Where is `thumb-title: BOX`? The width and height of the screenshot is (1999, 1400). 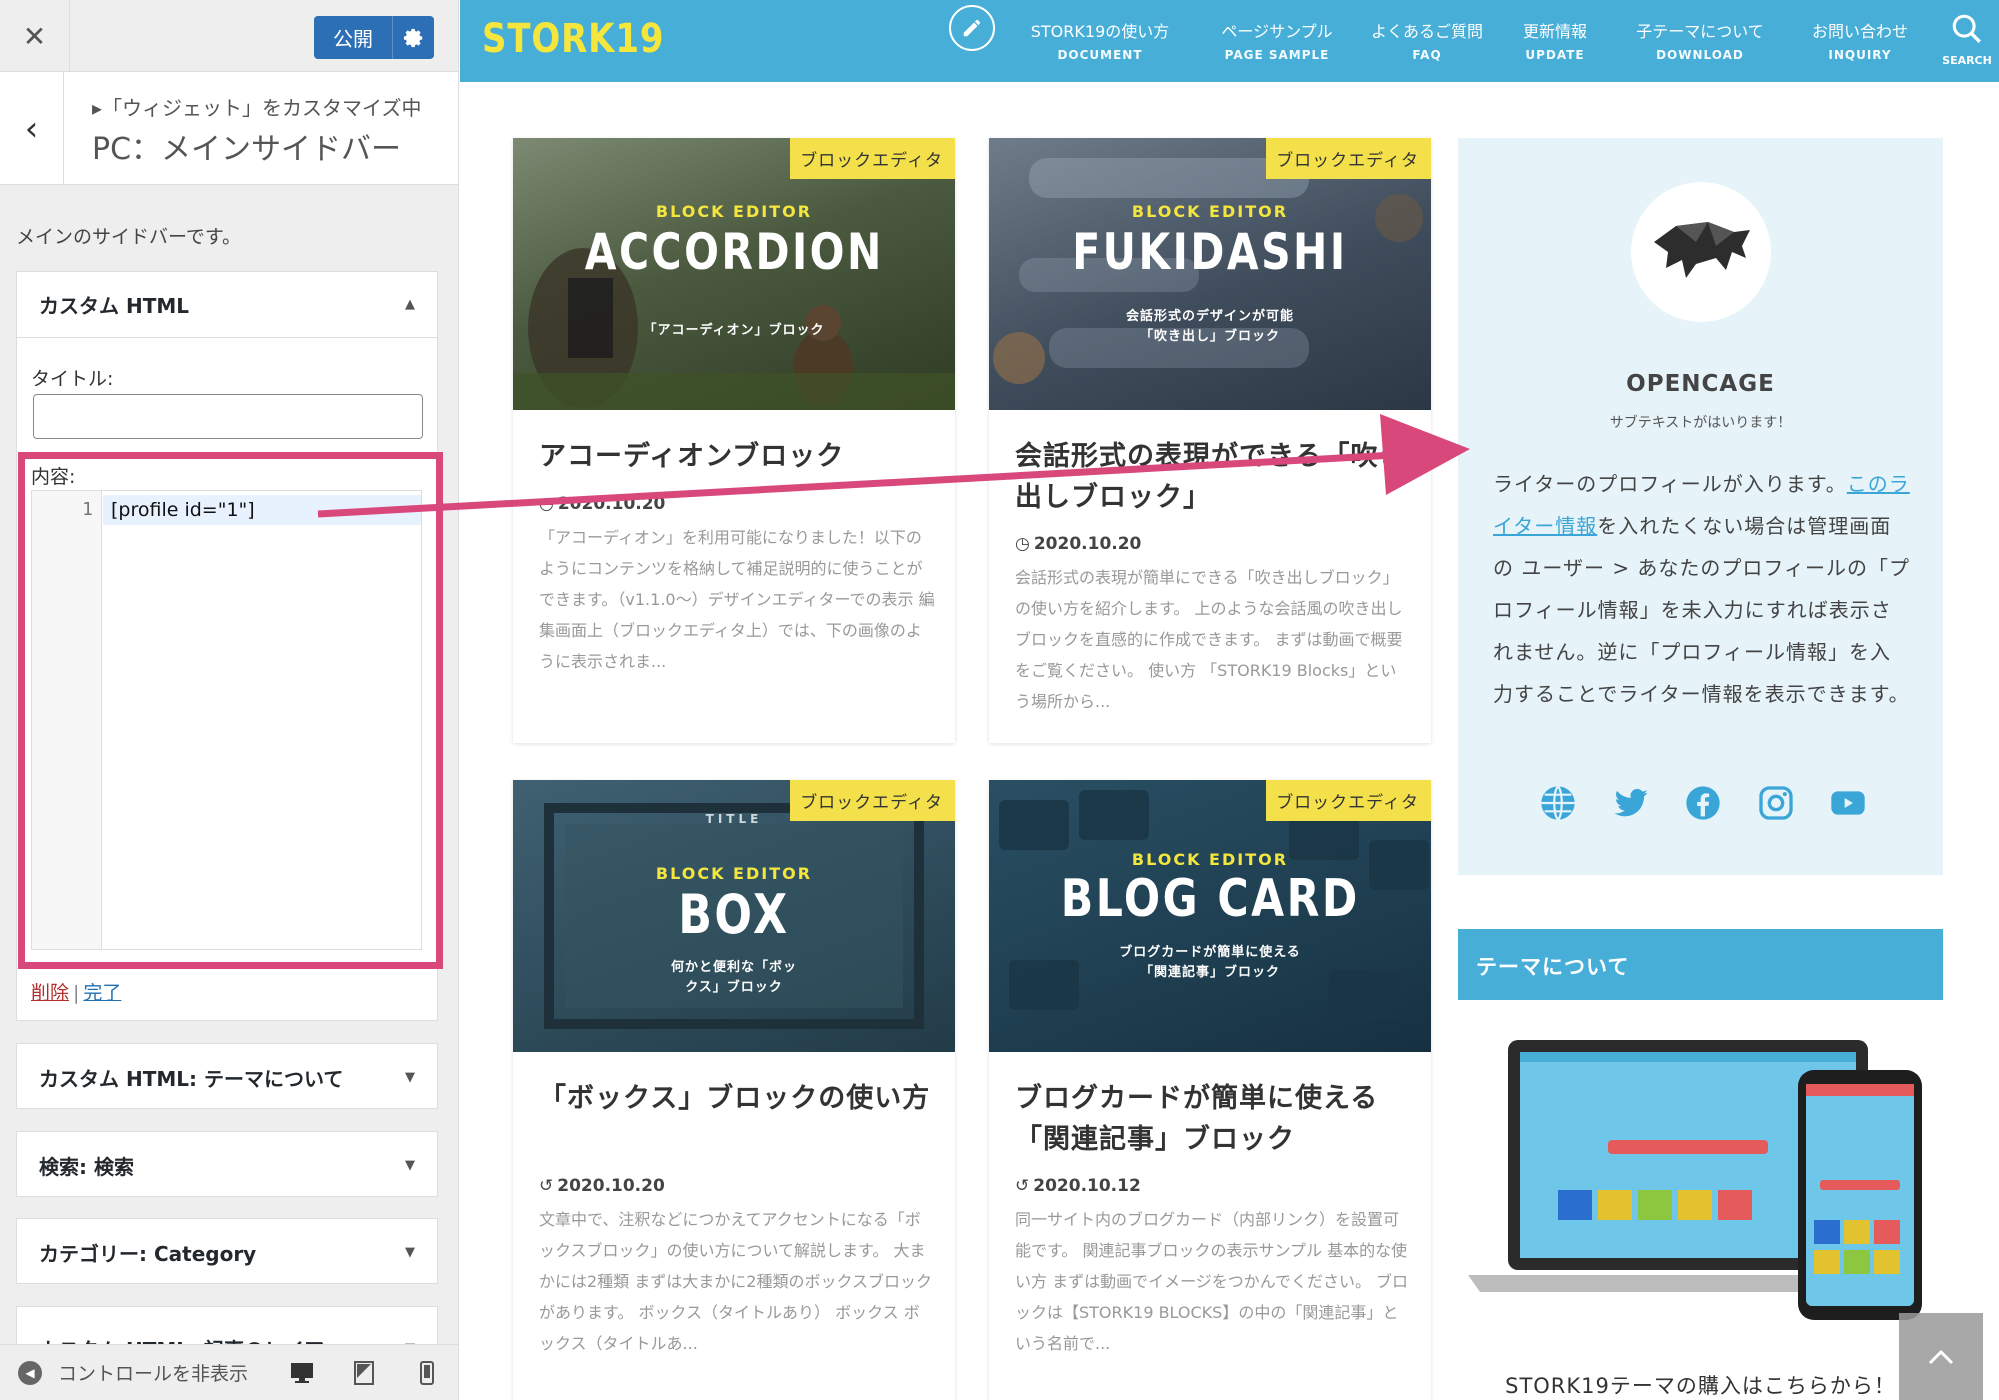
thumb-title: BOX is located at coordinates (734, 914).